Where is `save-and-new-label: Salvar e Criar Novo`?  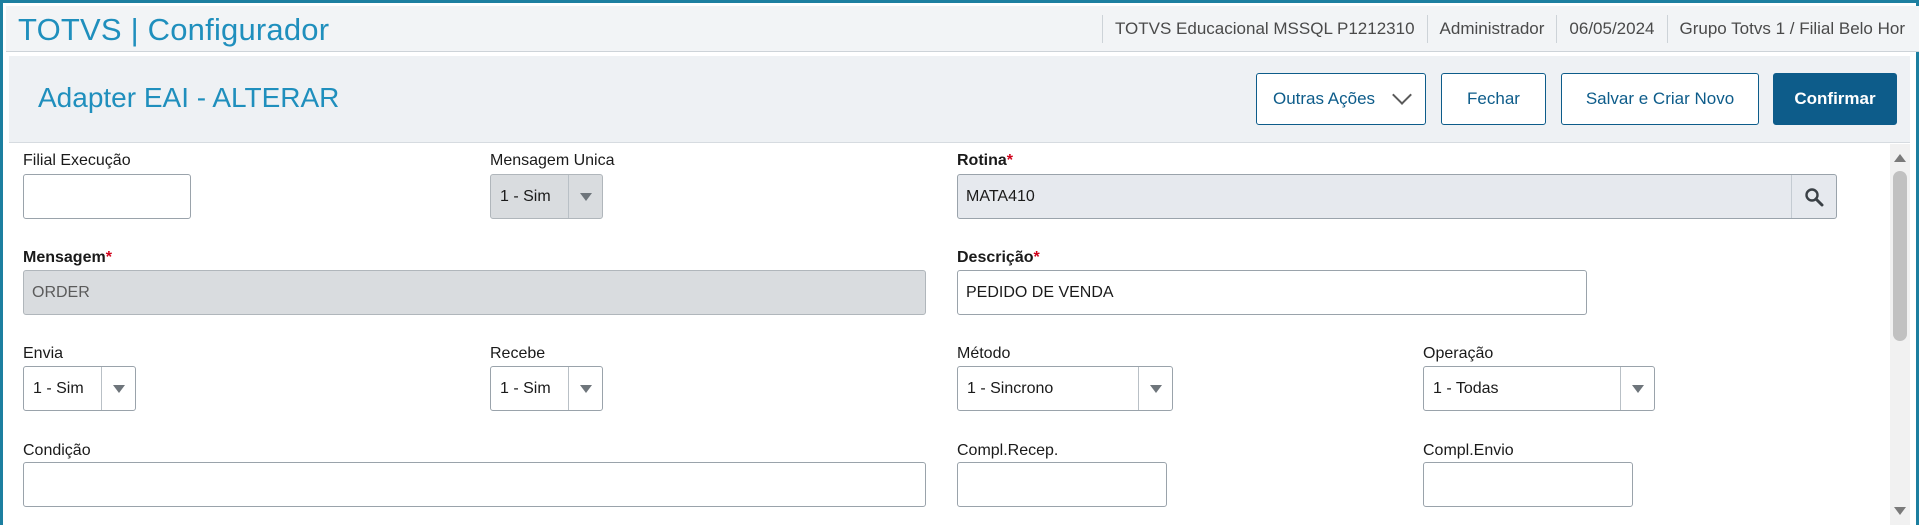 save-and-new-label: Salvar e Criar Novo is located at coordinates (1660, 98).